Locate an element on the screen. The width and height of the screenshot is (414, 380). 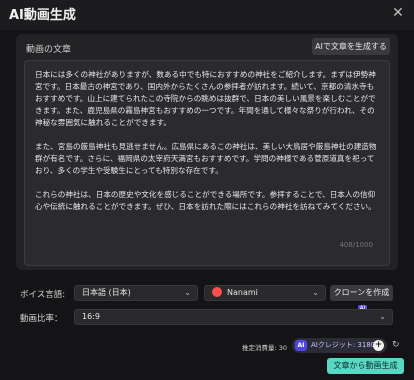
clone-voice-button: クローンを作成AI is located at coordinates (361, 299).